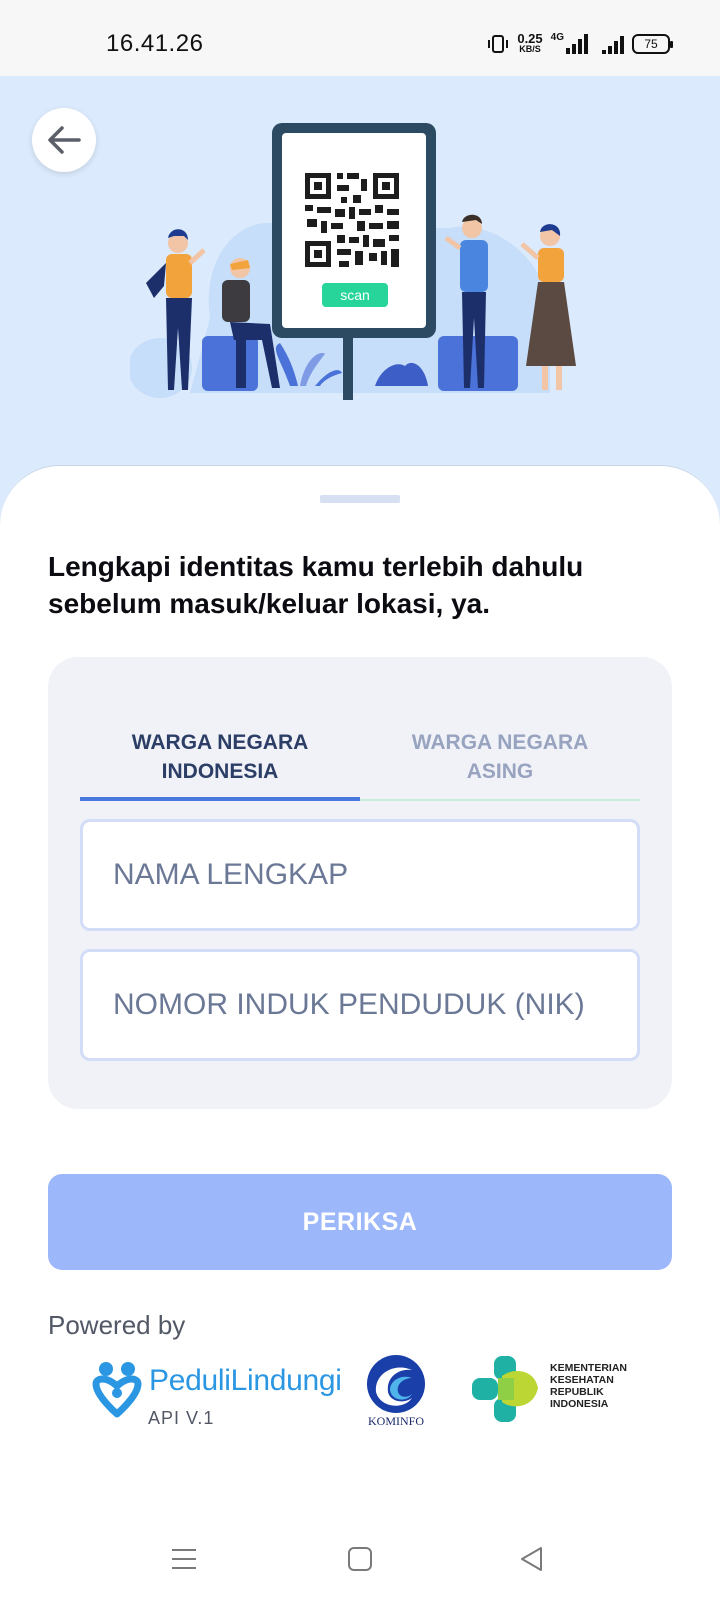  I want to click on tab-divider, so click(500, 800).